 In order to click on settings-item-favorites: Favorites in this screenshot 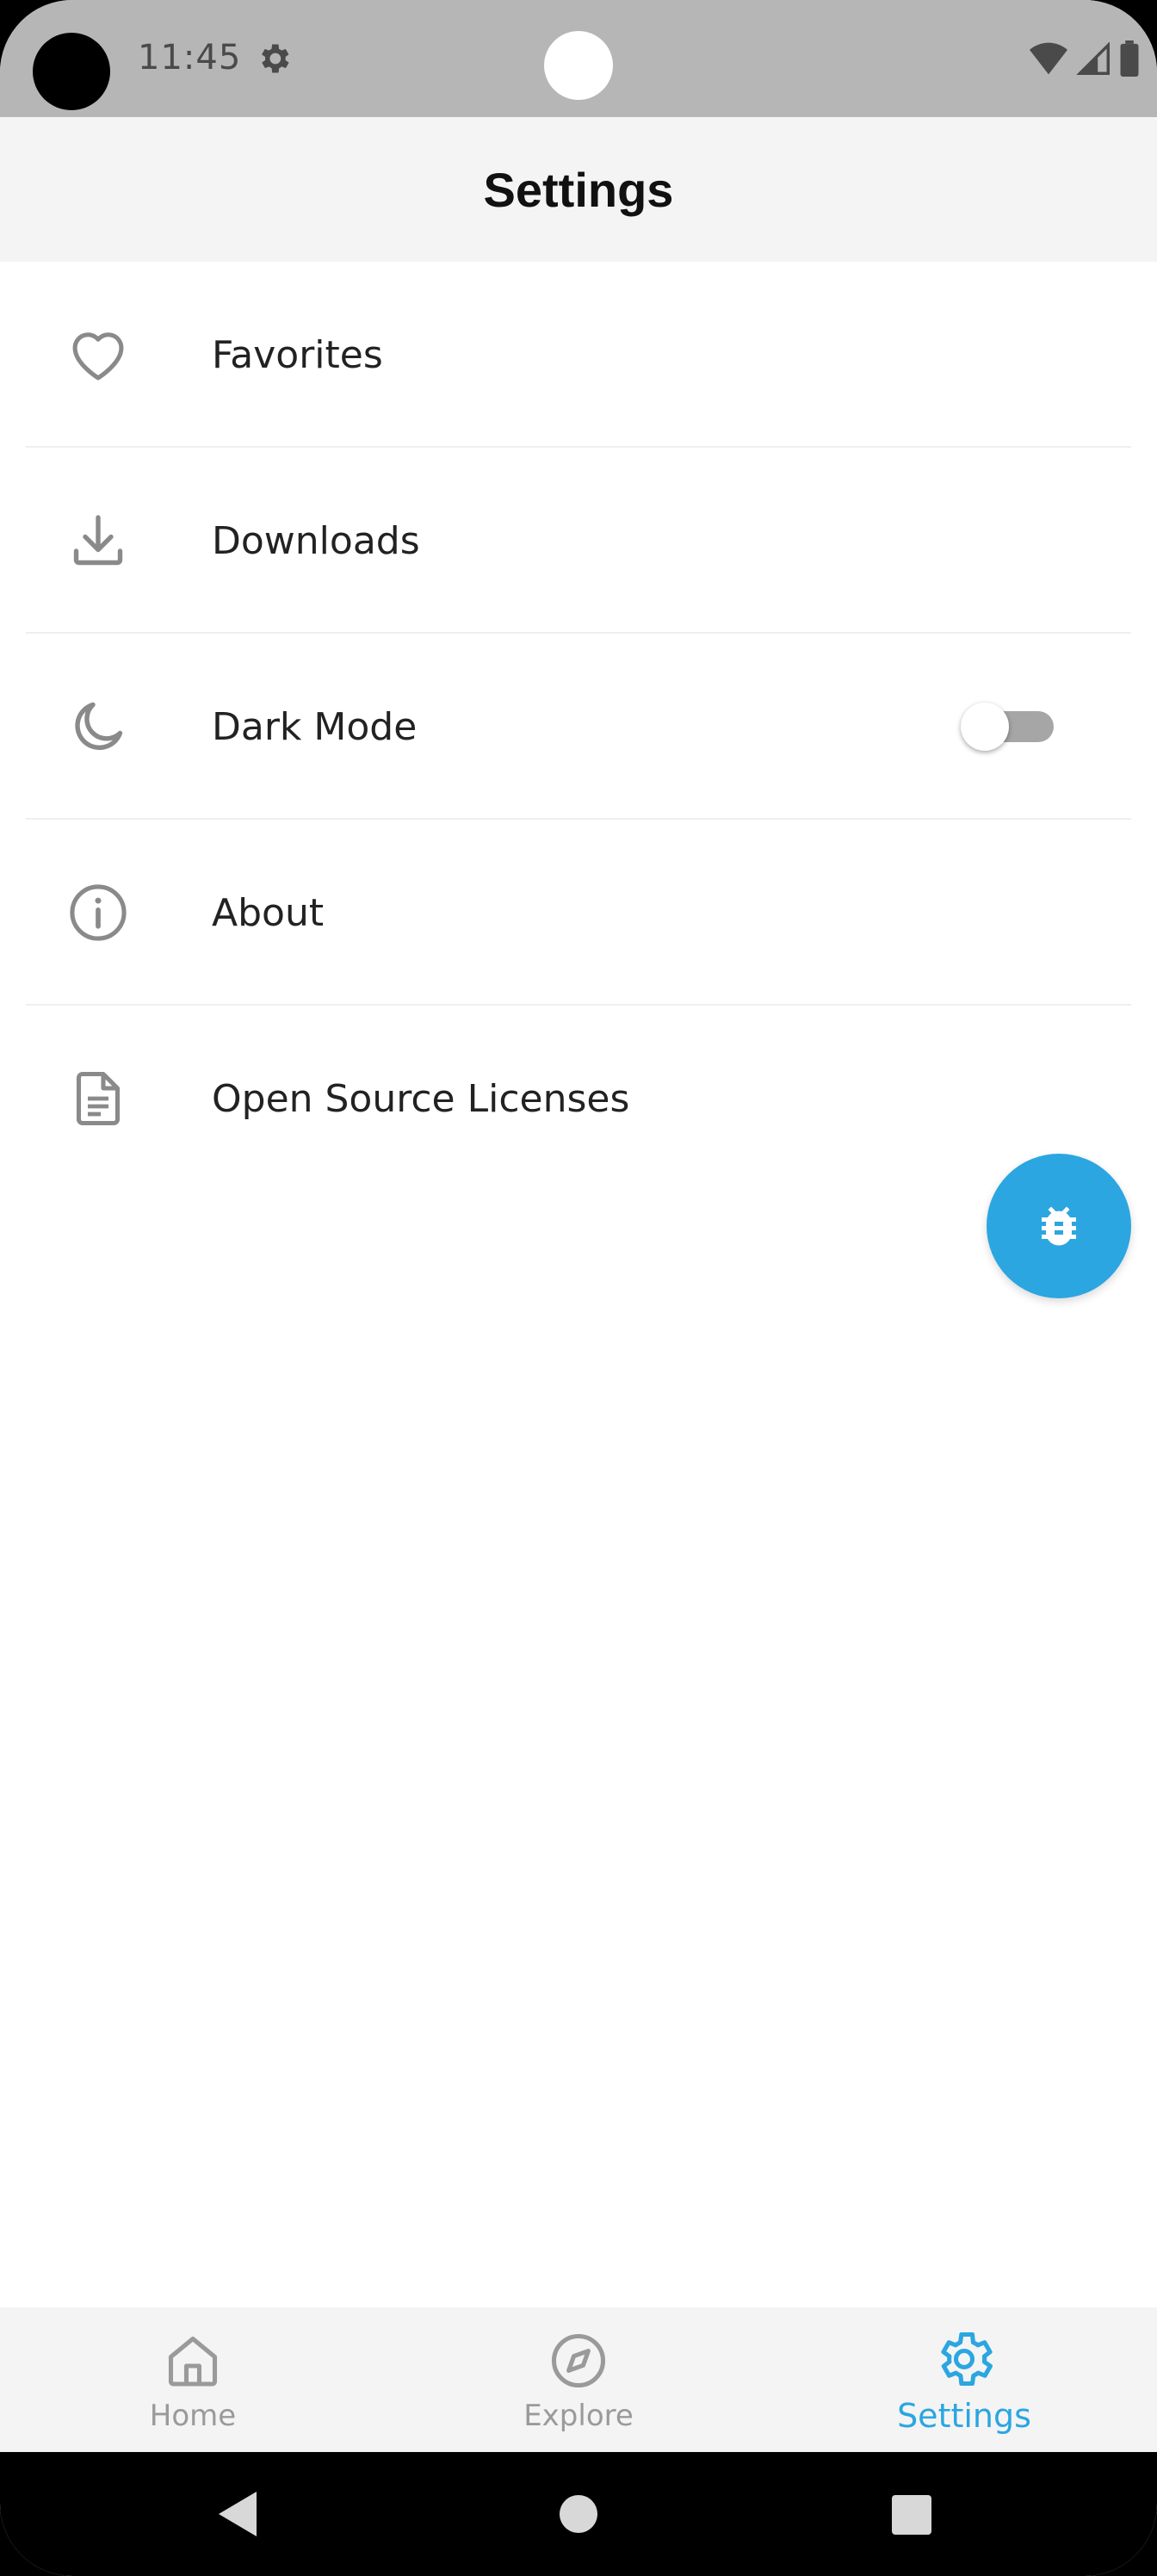, I will do `click(579, 355)`.